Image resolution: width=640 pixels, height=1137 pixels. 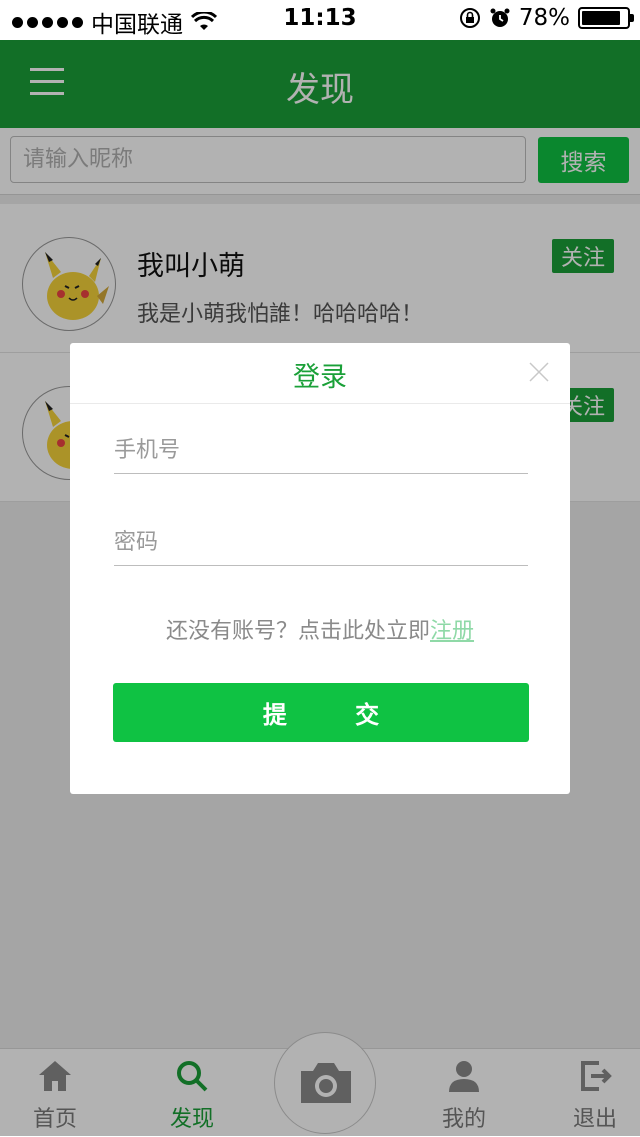 I want to click on dialog-header: 登录, so click(x=320, y=373).